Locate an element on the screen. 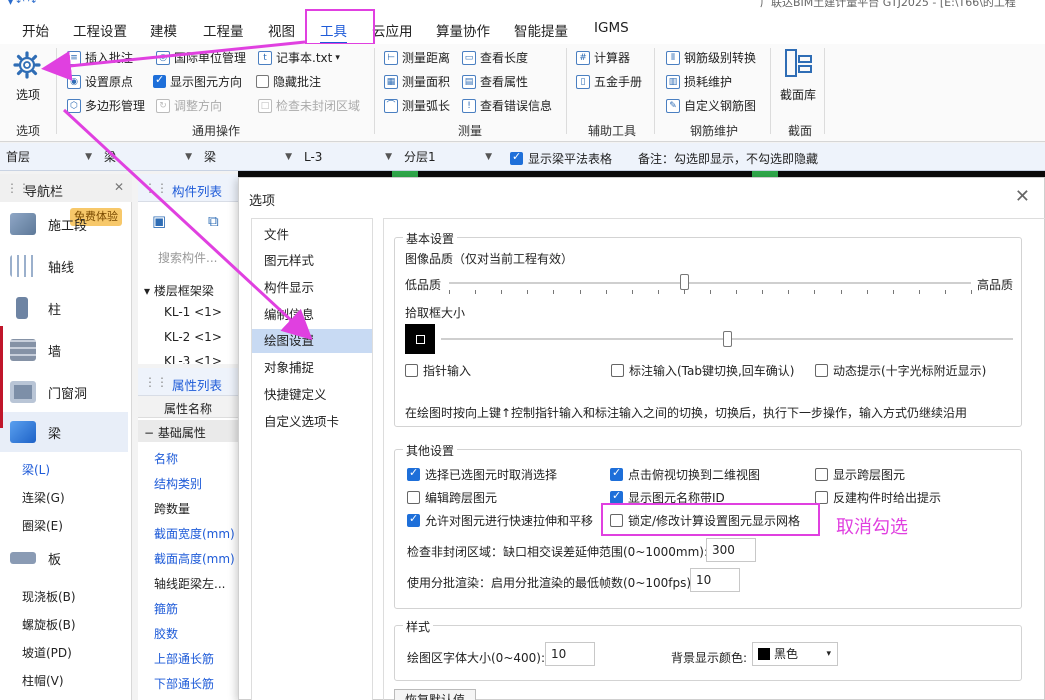 The image size is (1045, 700). other-setting-checkbox: 点击俯视切换到二维视图 is located at coordinates (685, 474).